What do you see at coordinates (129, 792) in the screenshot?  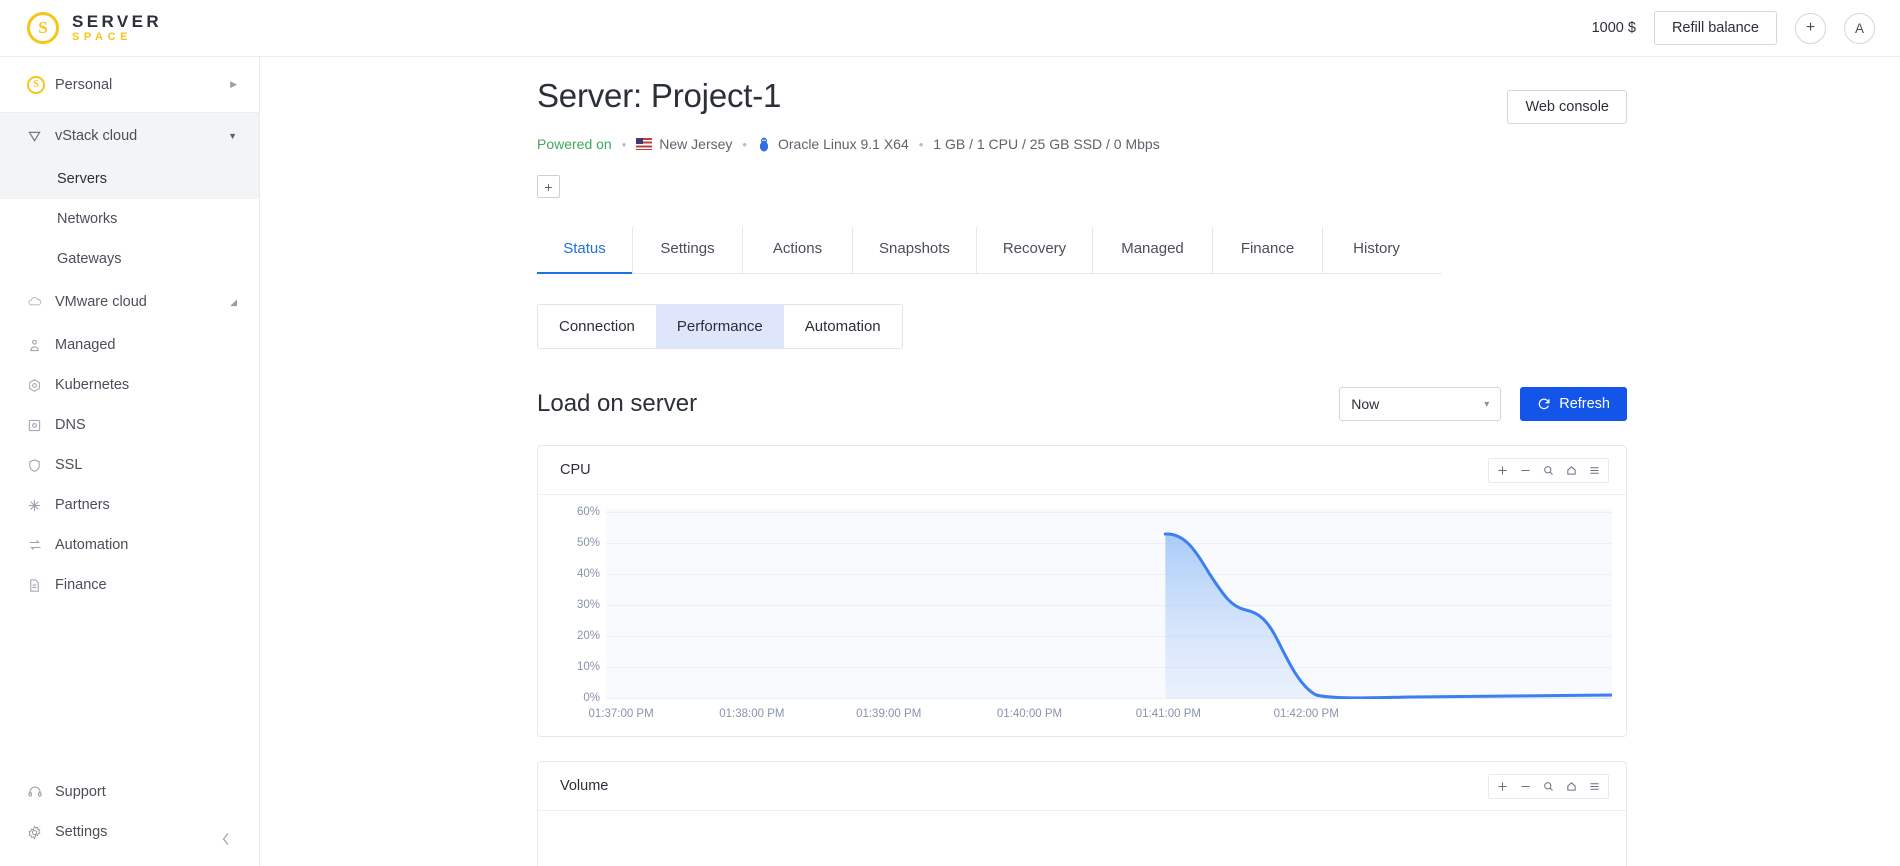 I see `sidebar-item-support: Support` at bounding box center [129, 792].